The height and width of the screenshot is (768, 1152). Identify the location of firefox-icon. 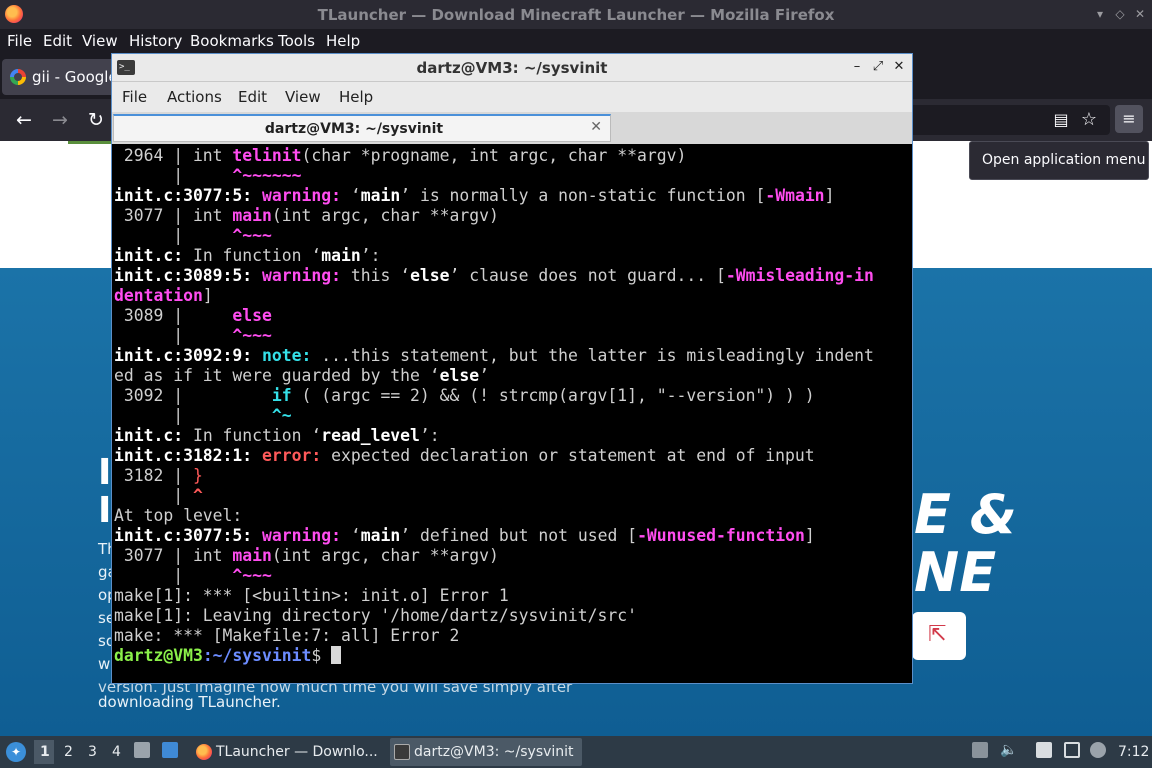
(204, 752).